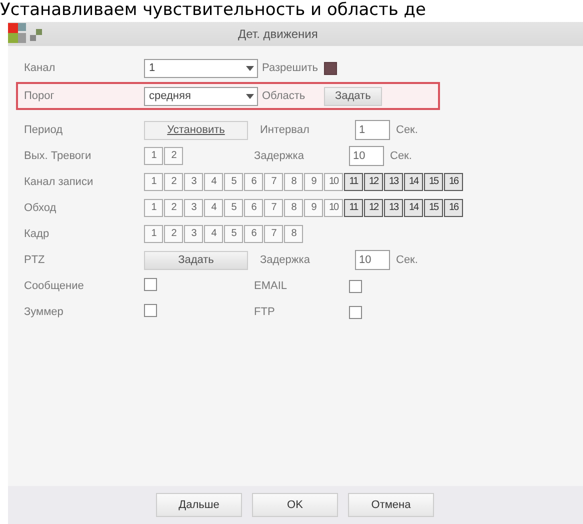  Describe the element at coordinates (391, 505) in the screenshot. I see `dialog-button: Отмена` at that location.